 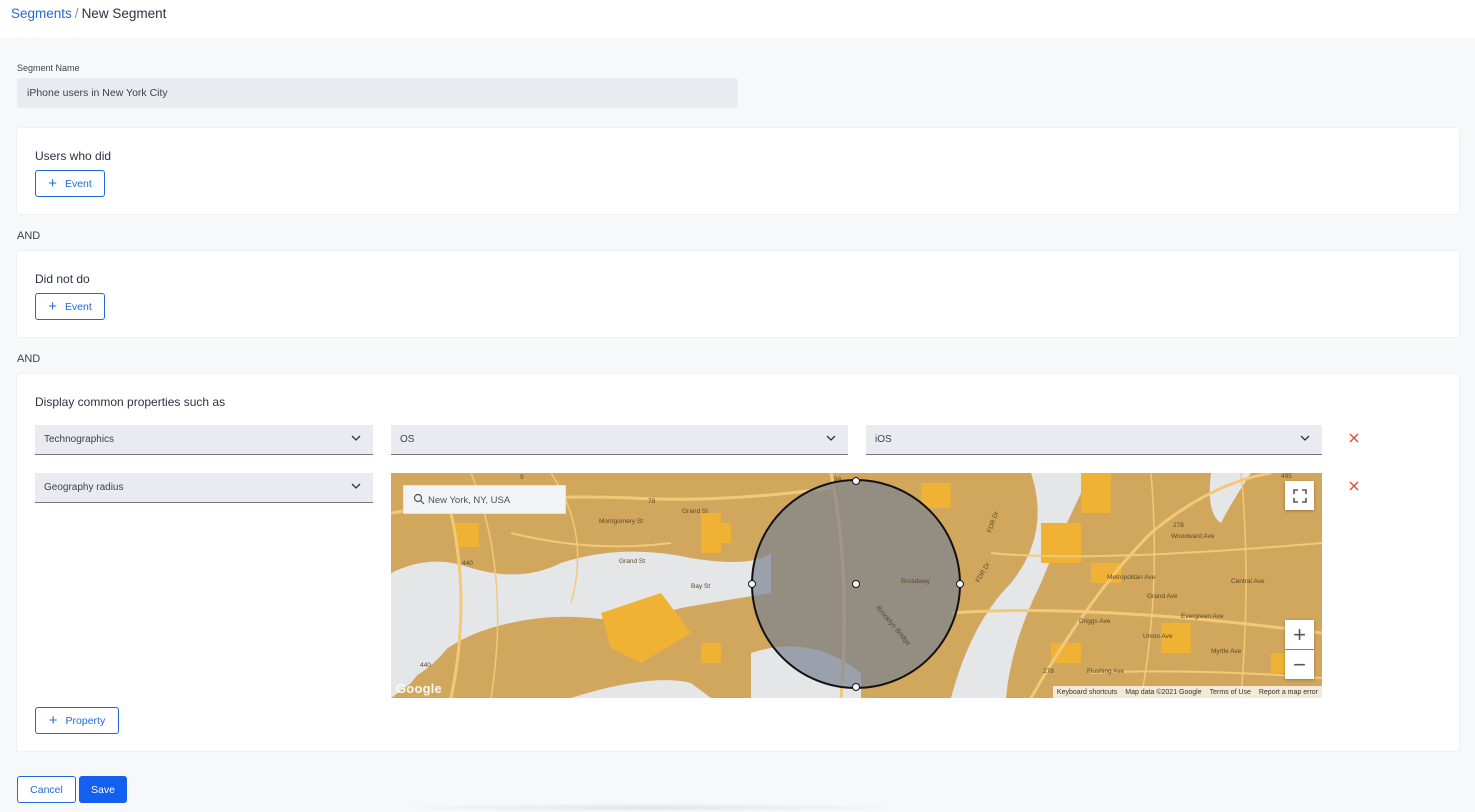 I want to click on harbor-water, so click(x=641, y=689).